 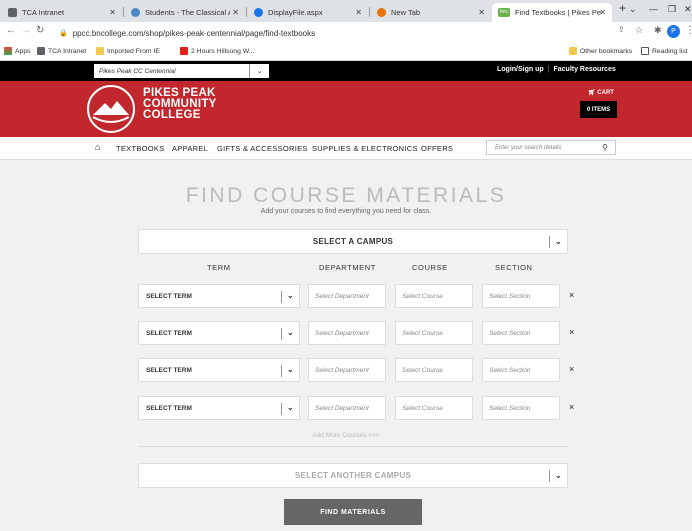 I want to click on column-header-term: TERM, so click(x=219, y=267).